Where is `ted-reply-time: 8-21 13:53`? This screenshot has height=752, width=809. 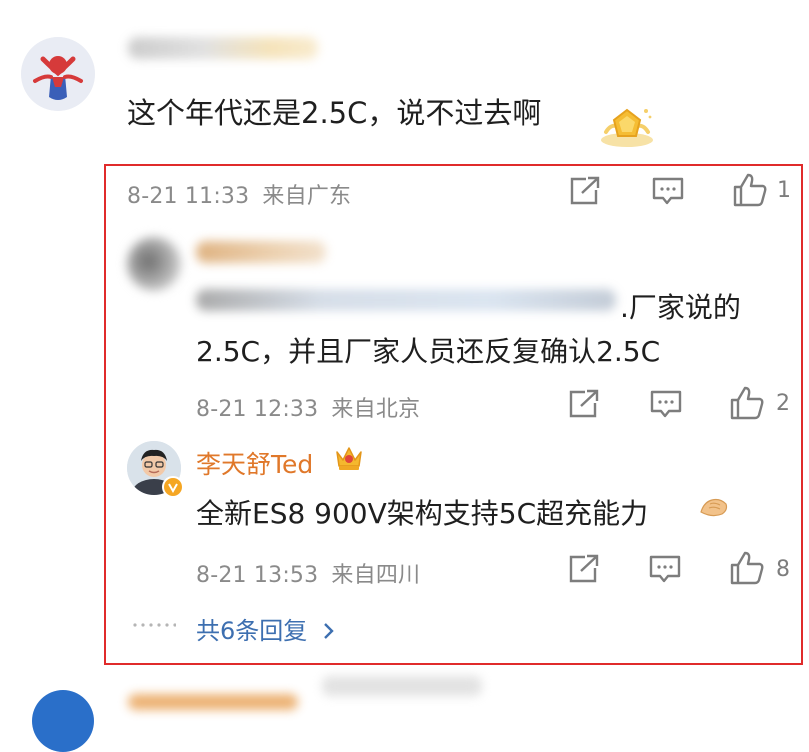 ted-reply-time: 8-21 13:53 is located at coordinates (257, 575).